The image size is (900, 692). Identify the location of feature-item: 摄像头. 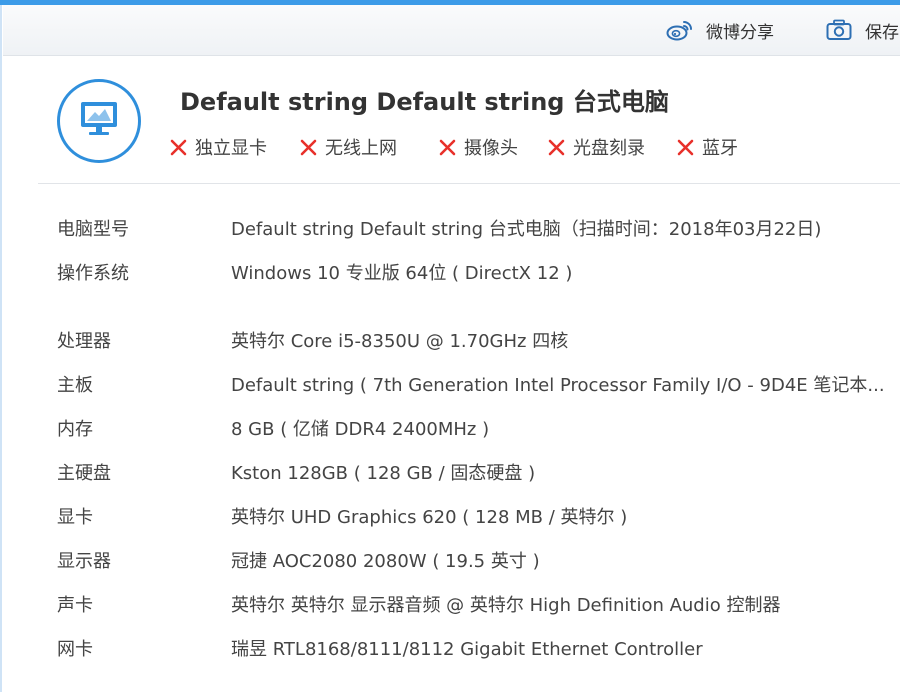
(478, 147).